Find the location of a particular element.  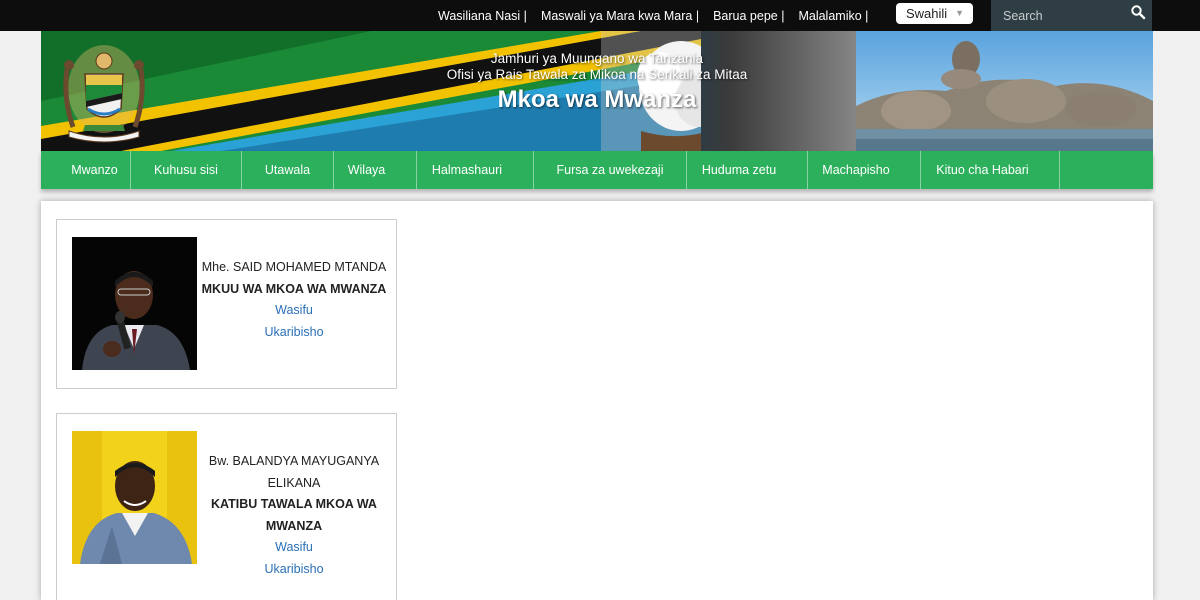

banner-line-1: Jamhuri ya Muungano wa Tanzania is located at coordinates (597, 58).